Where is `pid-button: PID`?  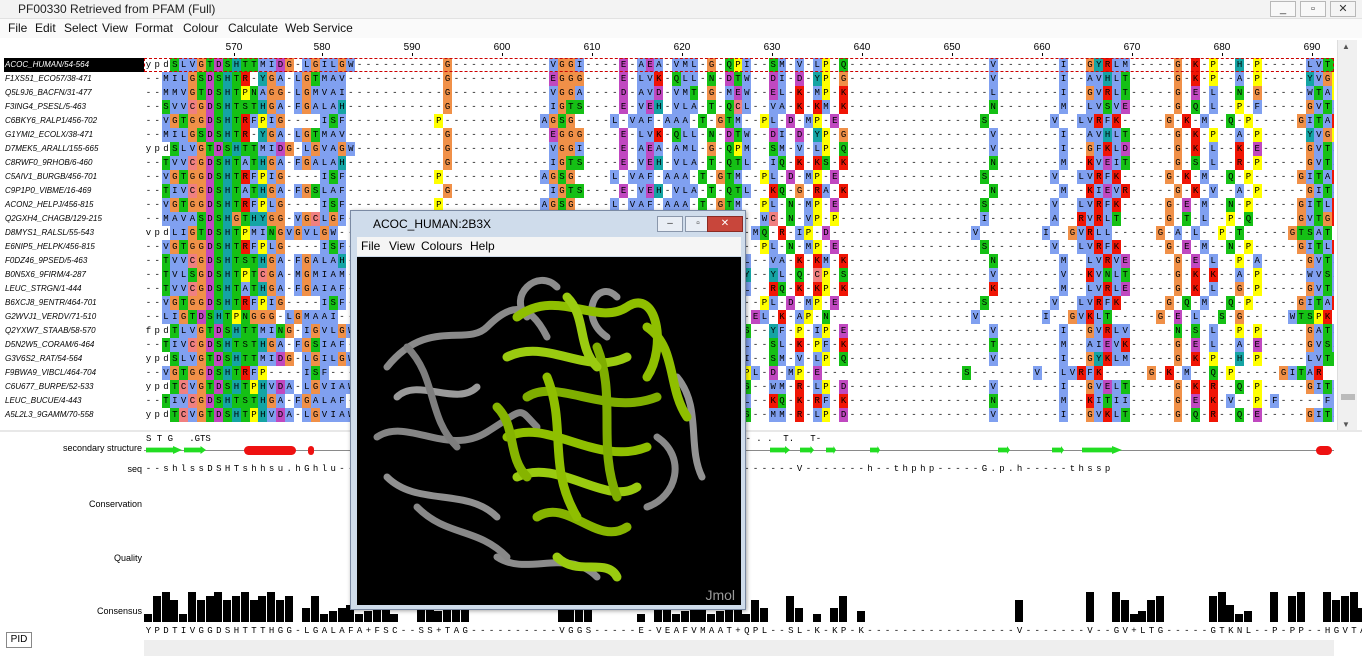
pid-button: PID is located at coordinates (19, 640).